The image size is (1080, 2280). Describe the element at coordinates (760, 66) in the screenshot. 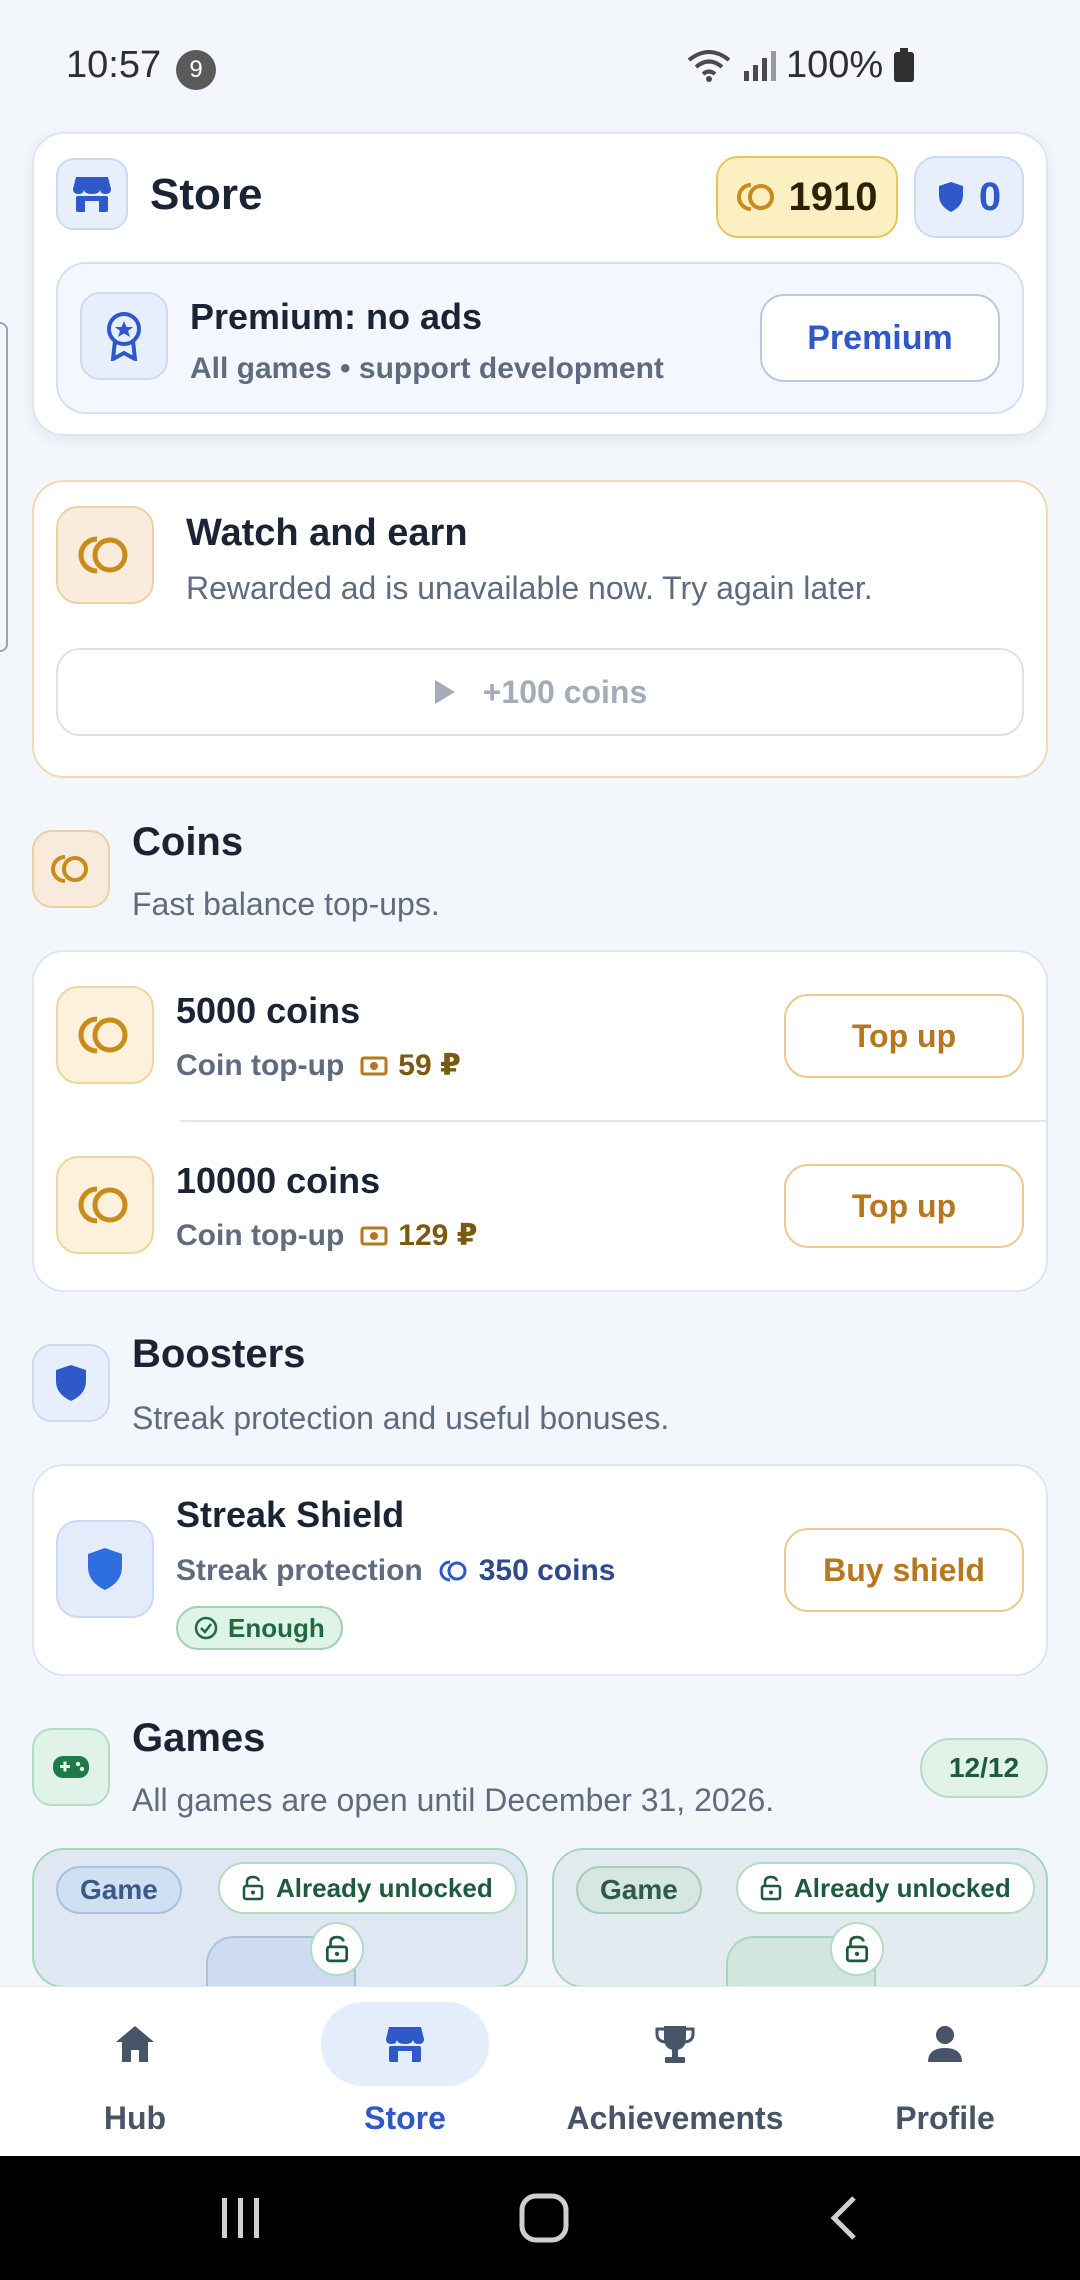

I see `signal-icon` at that location.